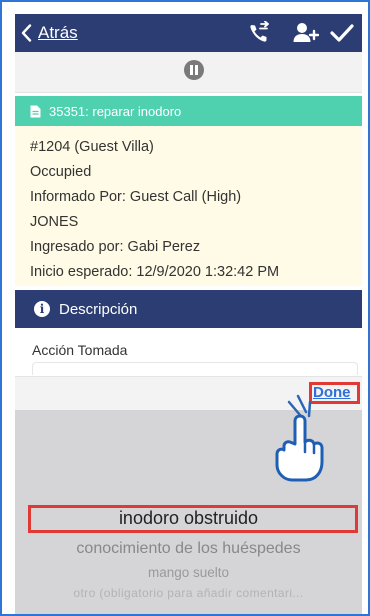  What do you see at coordinates (80, 350) in the screenshot?
I see `action-taken-label: Acción Tomada` at bounding box center [80, 350].